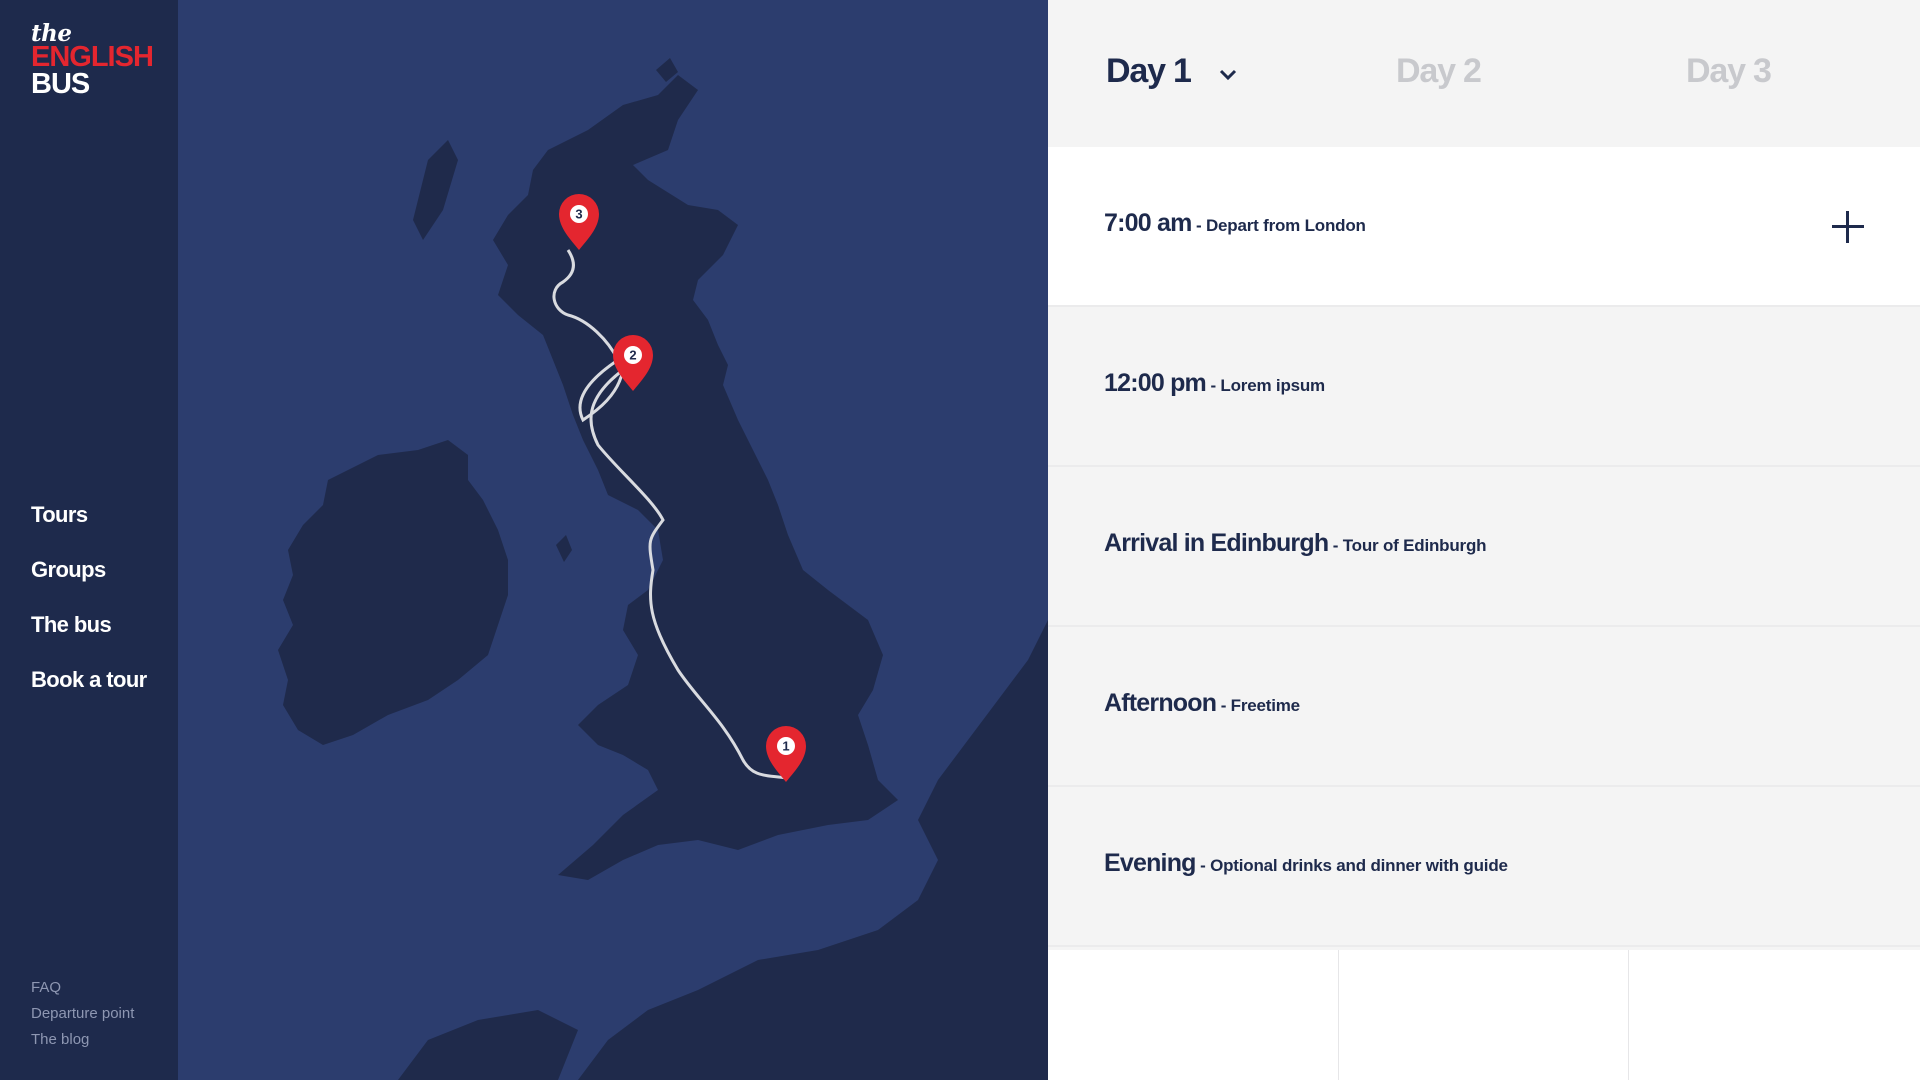 This screenshot has height=1080, width=1920. What do you see at coordinates (488, 1045) in the screenshot?
I see `france-peninsula-land` at bounding box center [488, 1045].